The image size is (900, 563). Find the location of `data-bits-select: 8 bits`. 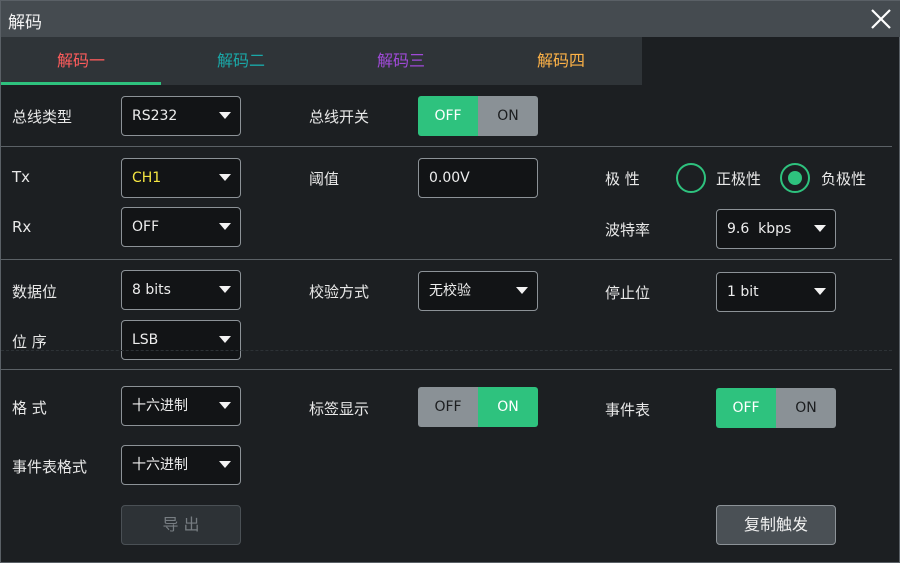

data-bits-select: 8 bits is located at coordinates (181, 290).